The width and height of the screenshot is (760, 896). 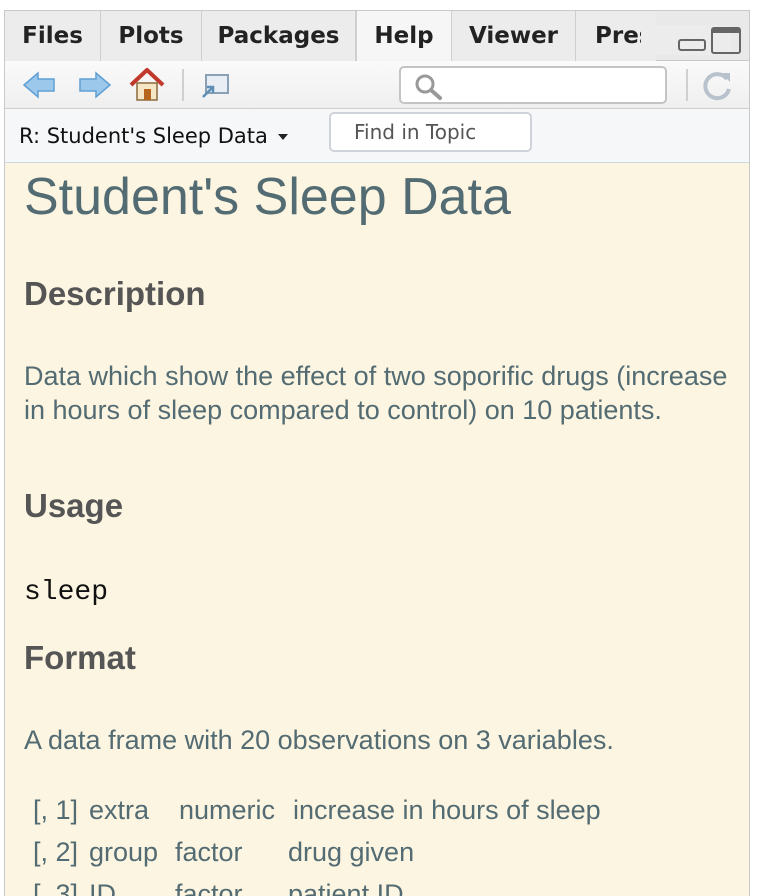 I want to click on popout-icon, so click(x=215, y=85).